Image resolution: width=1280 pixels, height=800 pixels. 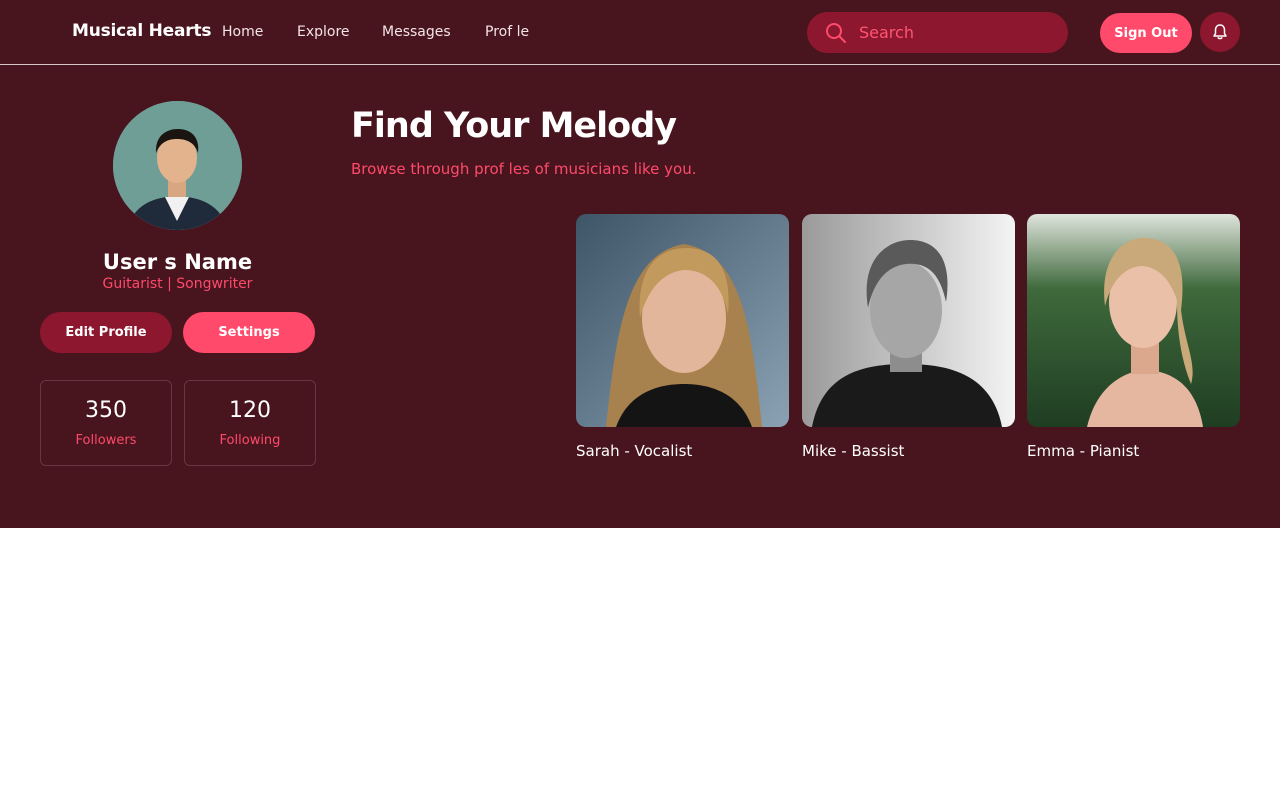 I want to click on musician-card-emma: Emma - Pianist, so click(x=1133, y=337).